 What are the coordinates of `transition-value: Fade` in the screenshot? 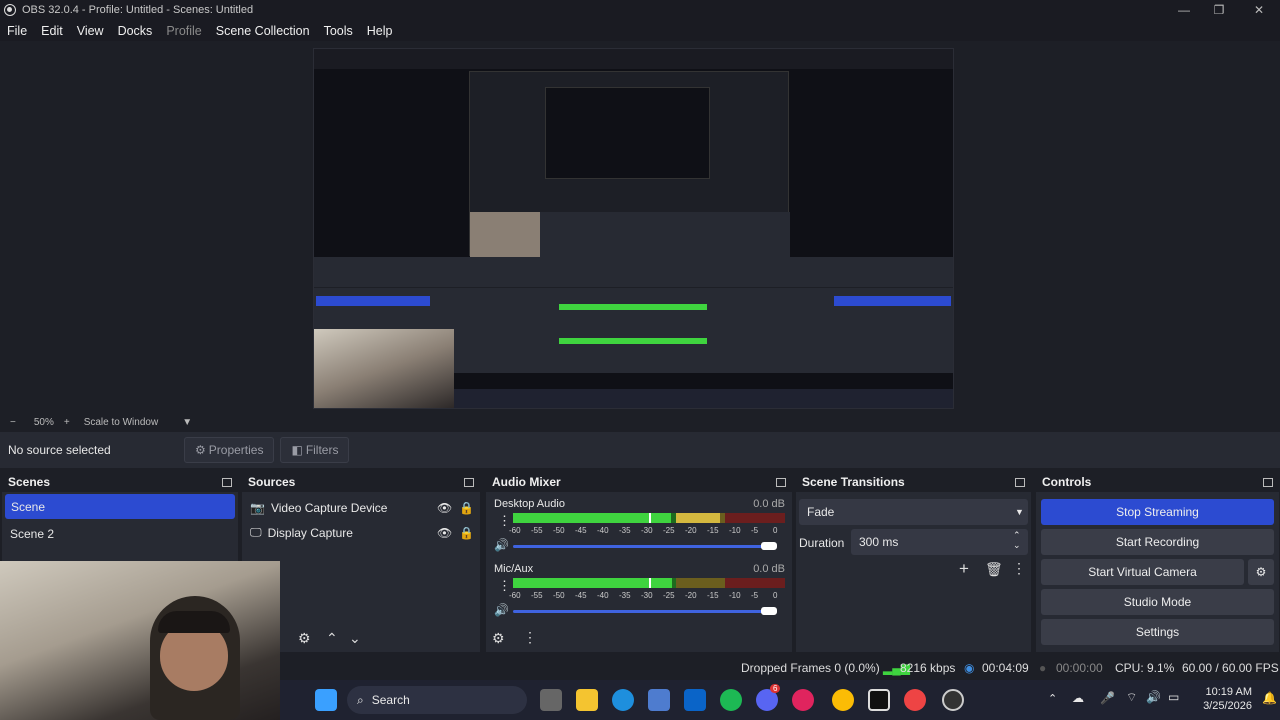 It's located at (821, 512).